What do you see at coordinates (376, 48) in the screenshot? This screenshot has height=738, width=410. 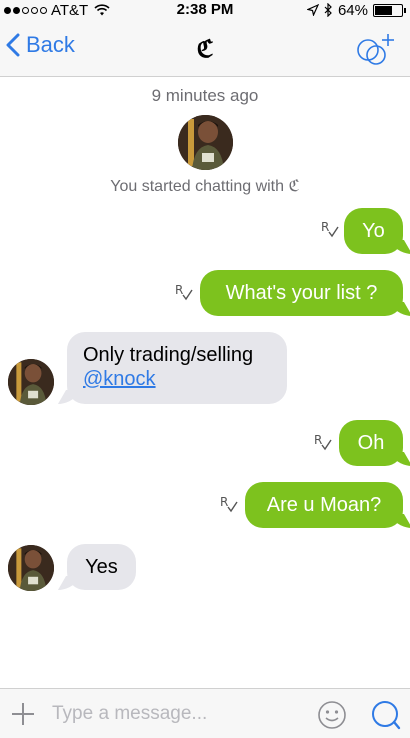 I see `add-people-icon` at bounding box center [376, 48].